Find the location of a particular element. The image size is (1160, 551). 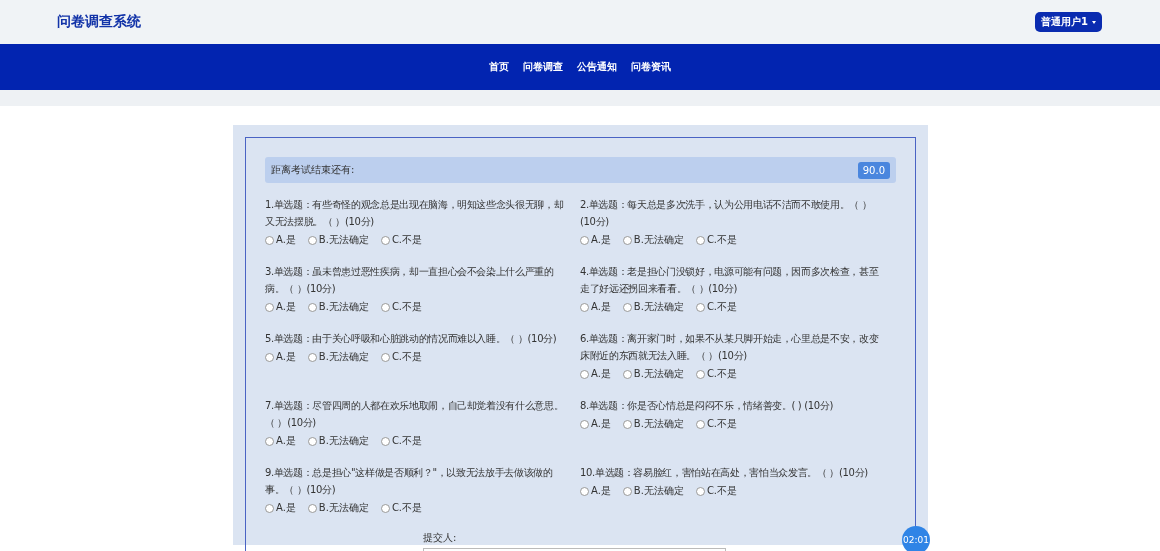

site-title: 问卷调查系统 is located at coordinates (99, 22).